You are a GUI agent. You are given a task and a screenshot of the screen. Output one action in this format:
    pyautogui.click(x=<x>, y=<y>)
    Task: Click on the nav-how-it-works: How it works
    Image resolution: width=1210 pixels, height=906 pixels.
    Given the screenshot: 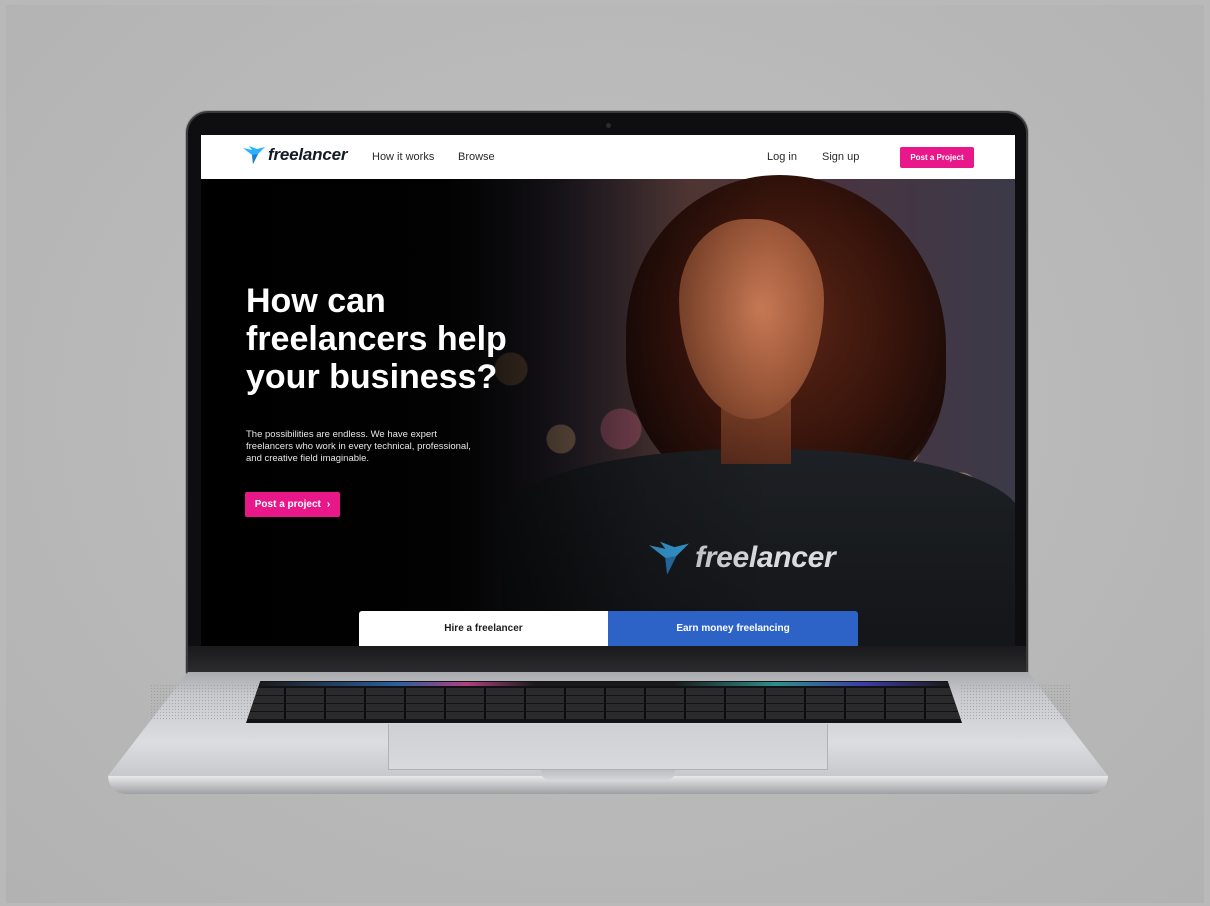 What is the action you would take?
    pyautogui.click(x=403, y=157)
    